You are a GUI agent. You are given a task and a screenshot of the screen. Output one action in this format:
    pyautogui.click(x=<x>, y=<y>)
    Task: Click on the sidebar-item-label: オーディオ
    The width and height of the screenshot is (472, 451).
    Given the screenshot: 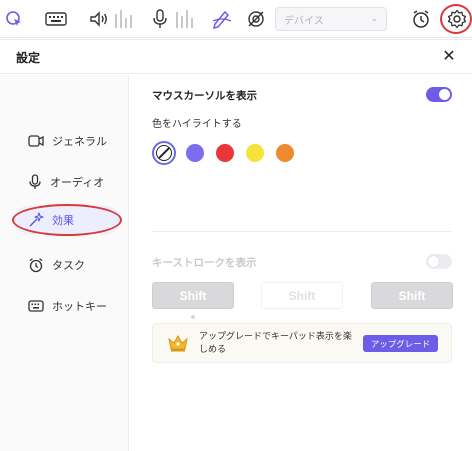 What is the action you would take?
    pyautogui.click(x=77, y=182)
    